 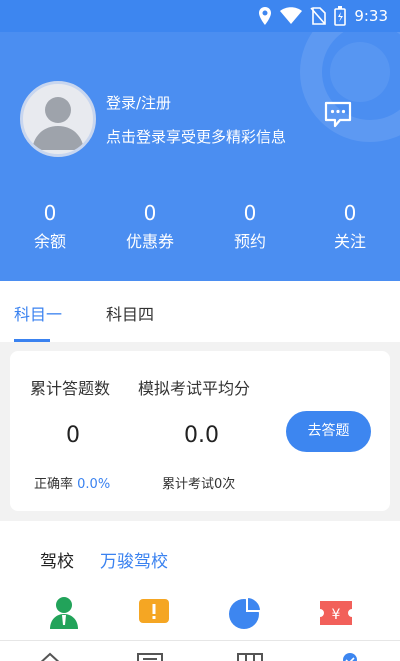 I want to click on stats-row: 0 余额 0 优惠券 0 预约 0 关注, so click(x=200, y=227).